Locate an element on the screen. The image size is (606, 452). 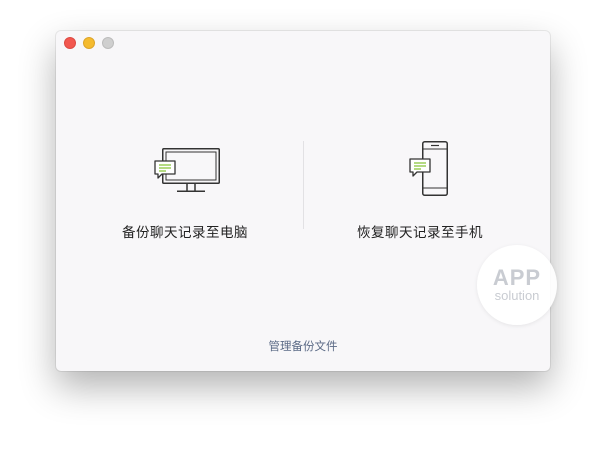
zoom-button is located at coordinates (108, 43).